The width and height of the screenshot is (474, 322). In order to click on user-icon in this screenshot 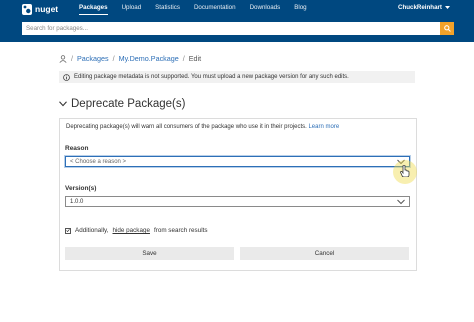, I will do `click(63, 58)`.